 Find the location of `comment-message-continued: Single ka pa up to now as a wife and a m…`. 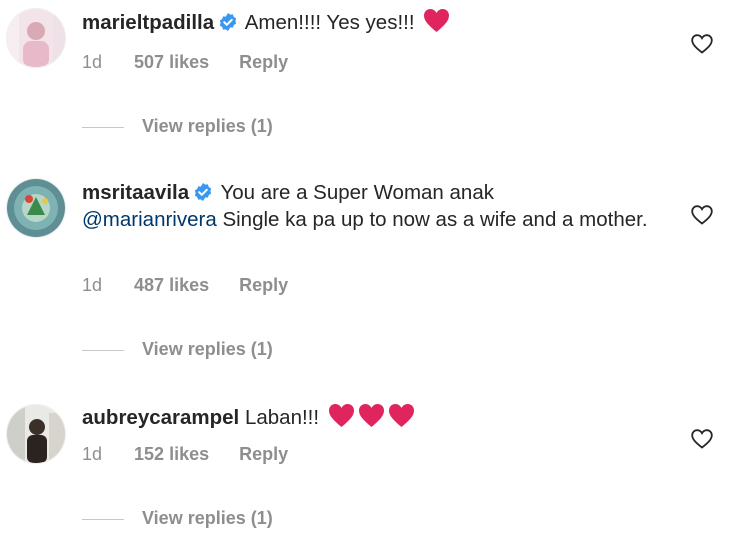

comment-message-continued: Single ka pa up to now as a wife and a m… is located at coordinates (435, 219).